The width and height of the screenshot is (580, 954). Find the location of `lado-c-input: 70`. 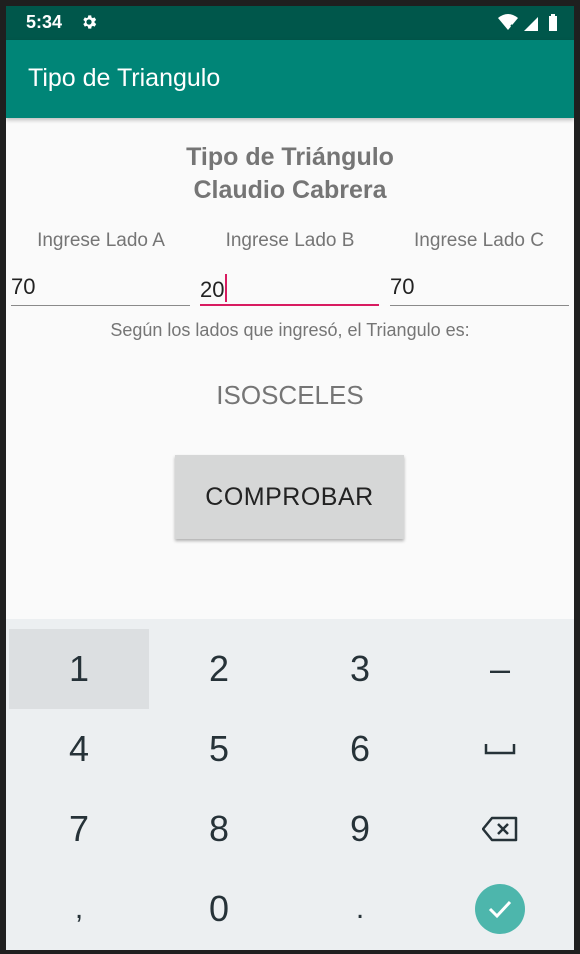

lado-c-input: 70 is located at coordinates (479, 287).